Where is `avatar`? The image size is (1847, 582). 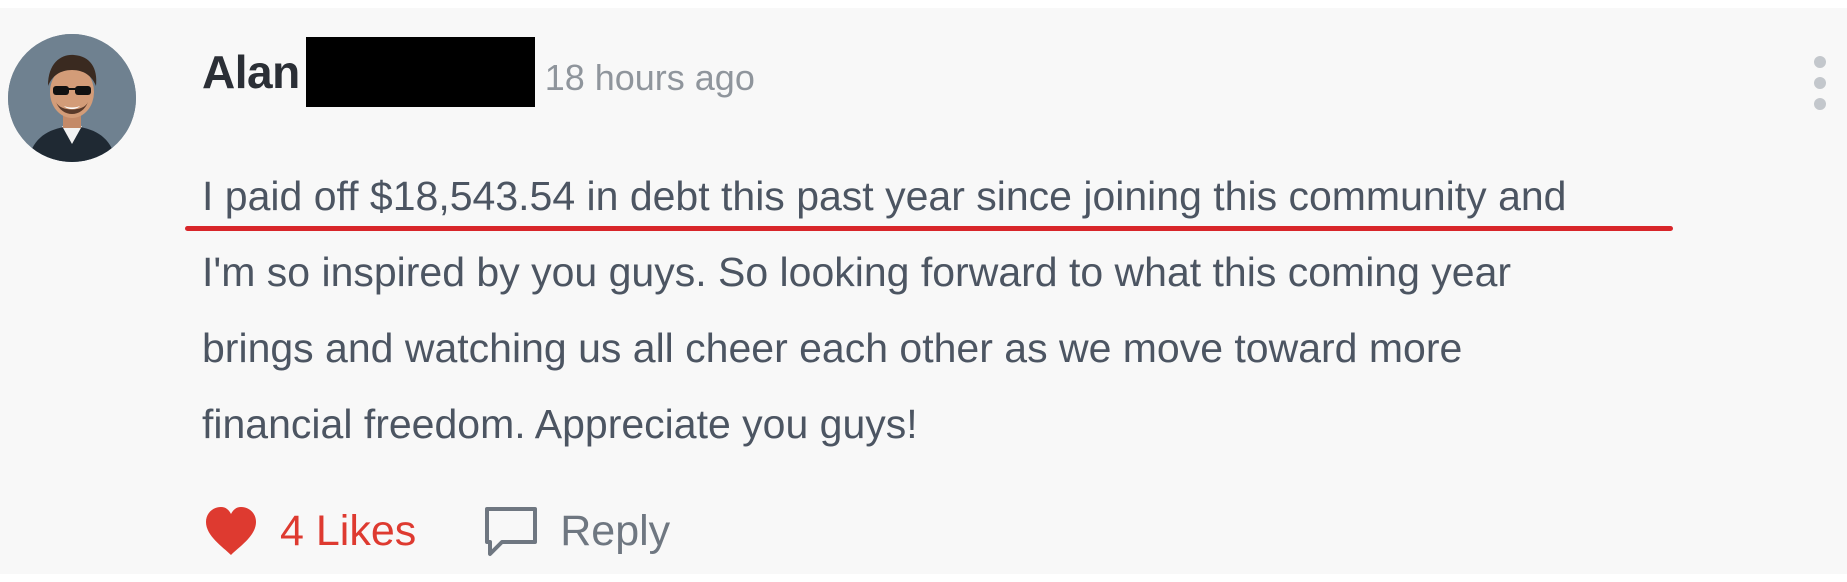
avatar is located at coordinates (72, 98).